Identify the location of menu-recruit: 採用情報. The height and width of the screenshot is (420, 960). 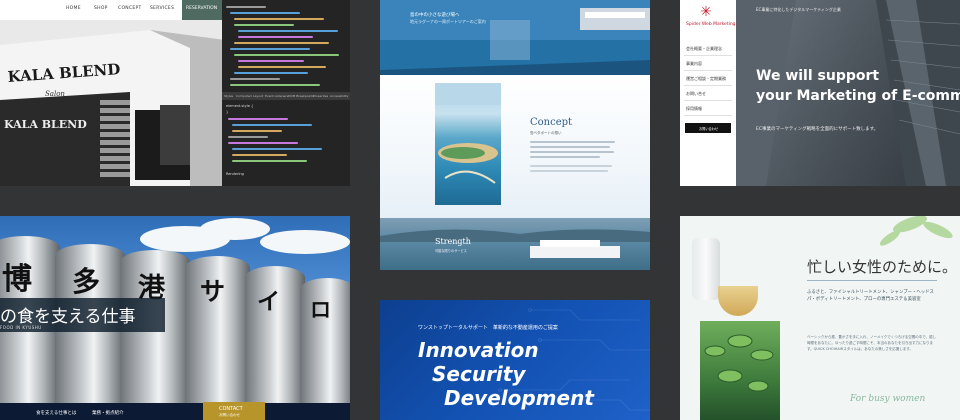
(694, 109).